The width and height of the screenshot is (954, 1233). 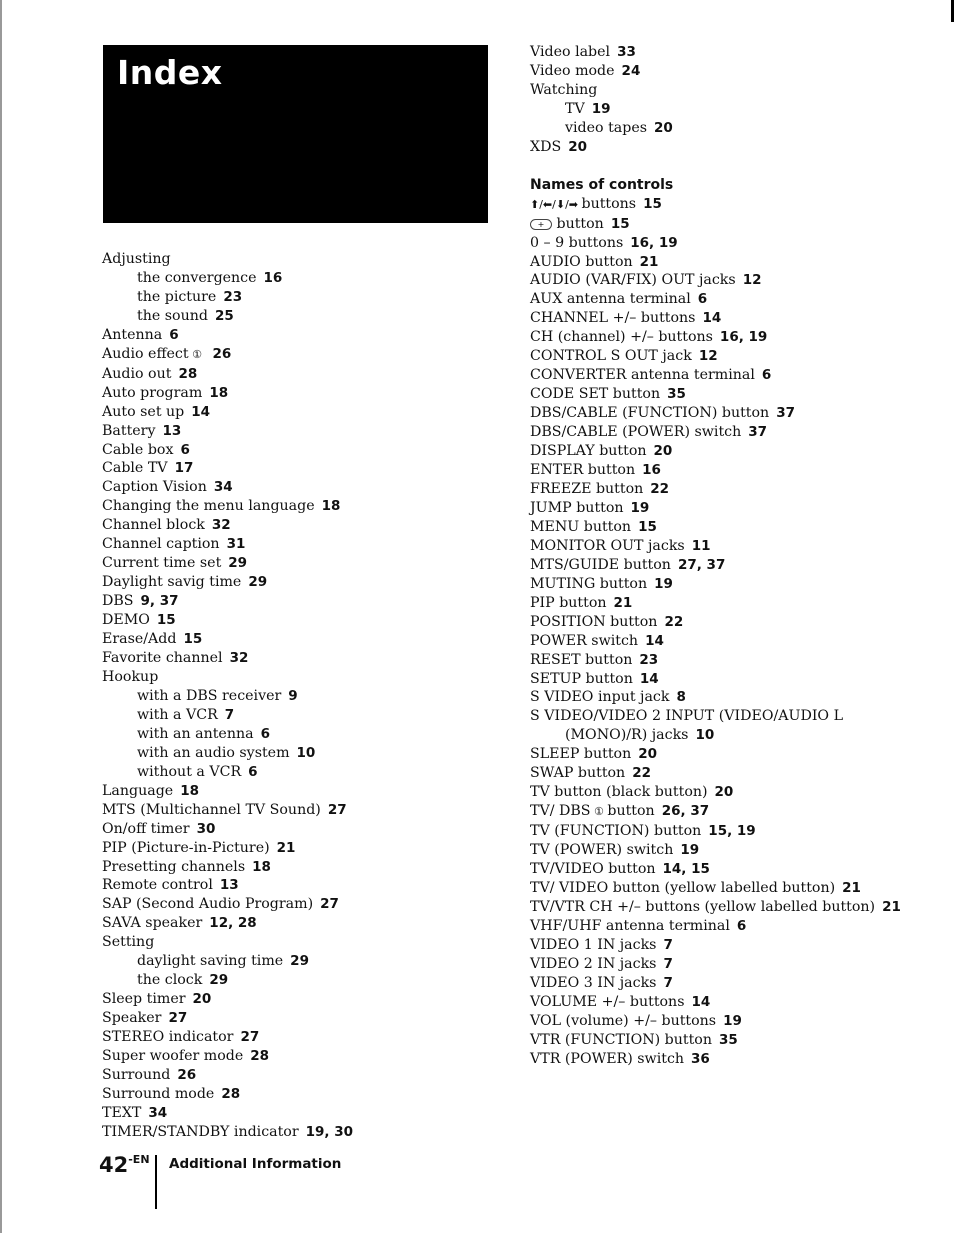 What do you see at coordinates (626, 52) in the screenshot?
I see `page-reference: 33` at bounding box center [626, 52].